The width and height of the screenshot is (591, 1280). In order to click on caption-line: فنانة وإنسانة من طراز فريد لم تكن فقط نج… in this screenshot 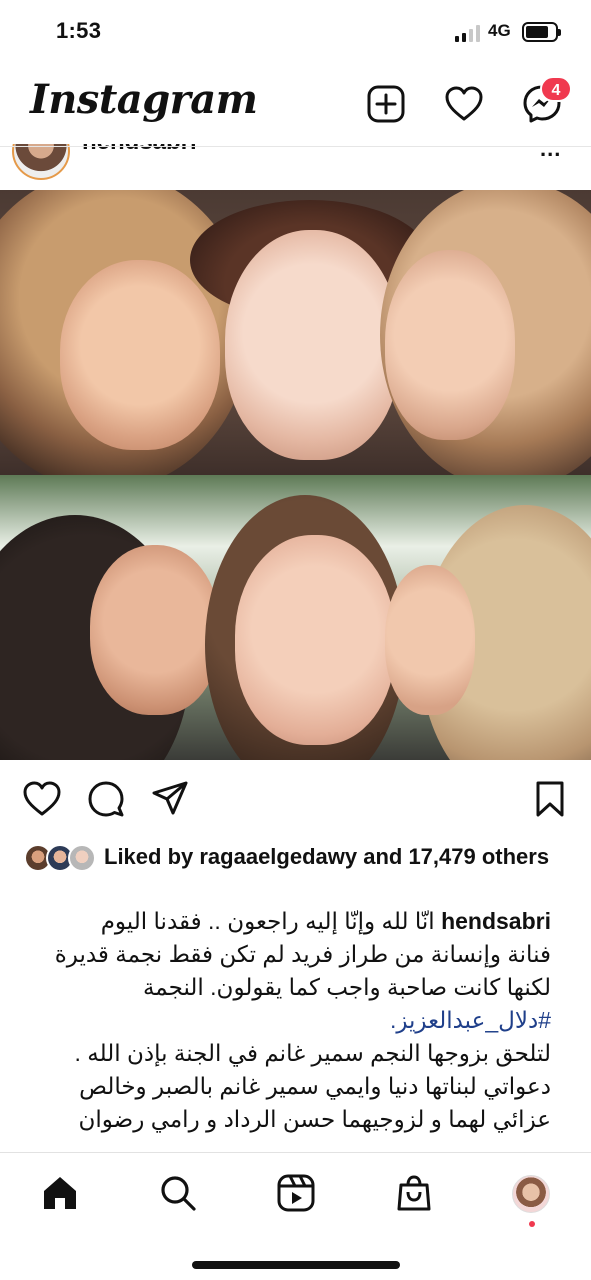, I will do `click(302, 954)`.